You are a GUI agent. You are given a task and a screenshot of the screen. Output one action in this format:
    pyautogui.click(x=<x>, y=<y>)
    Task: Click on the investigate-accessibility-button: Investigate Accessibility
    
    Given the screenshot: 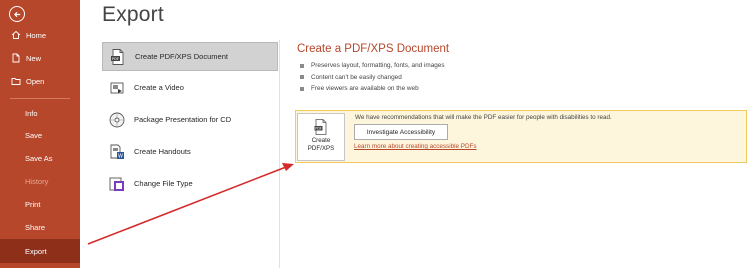 What is the action you would take?
    pyautogui.click(x=401, y=132)
    